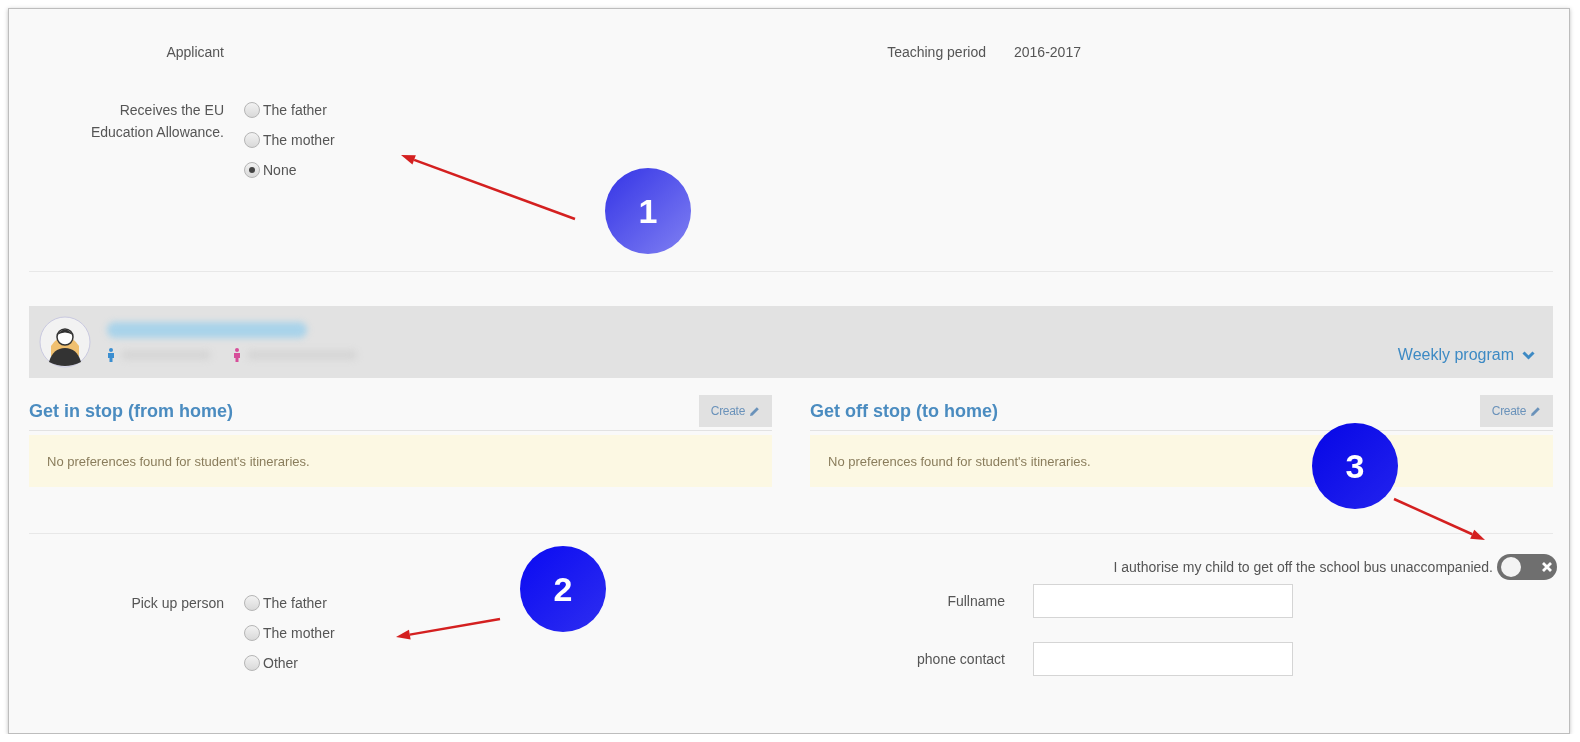 This screenshot has height=742, width=1580. I want to click on chevron-down-icon, so click(1528, 355).